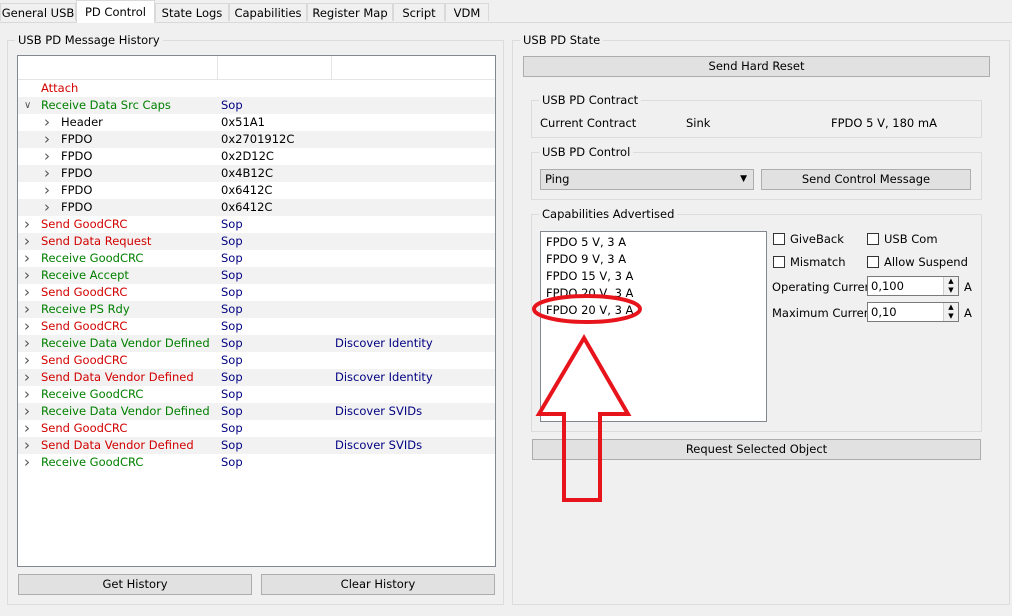 The width and height of the screenshot is (1012, 616). I want to click on operating-current-spinbox: 0,100 ▲ ▼, so click(913, 286).